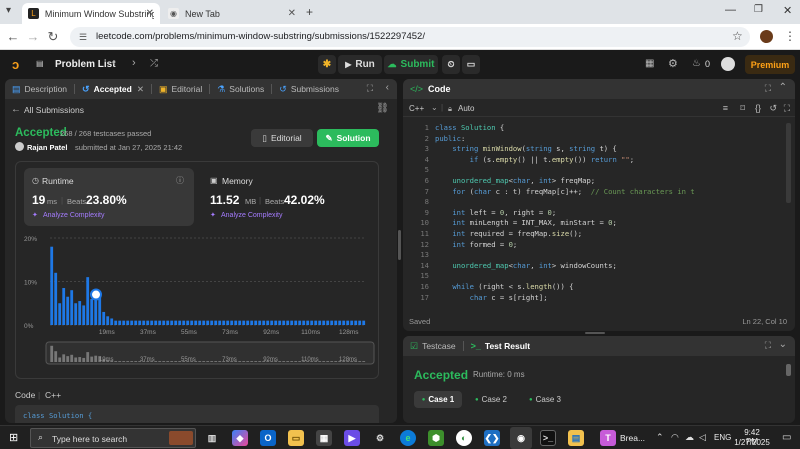 Image resolution: width=800 pixels, height=449 pixels. What do you see at coordinates (787, 10) in the screenshot?
I see `close-window-icon: ✕` at bounding box center [787, 10].